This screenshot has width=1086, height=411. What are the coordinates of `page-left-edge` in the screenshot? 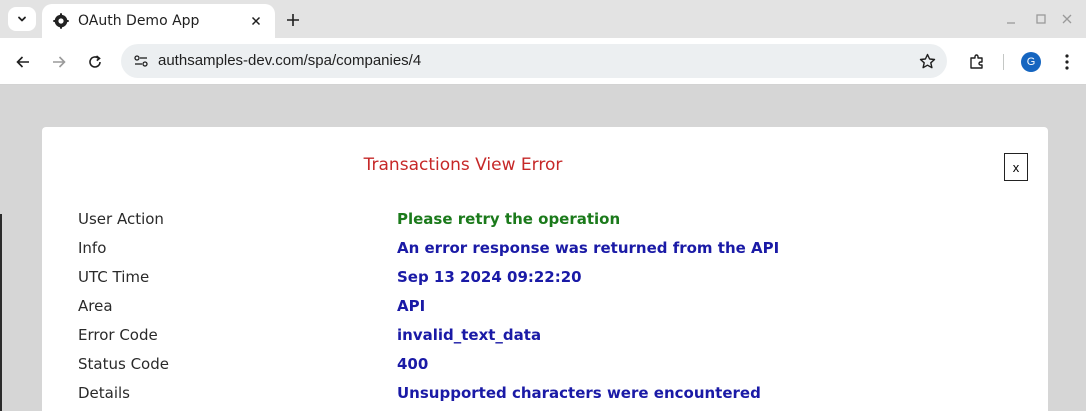 It's located at (1, 312).